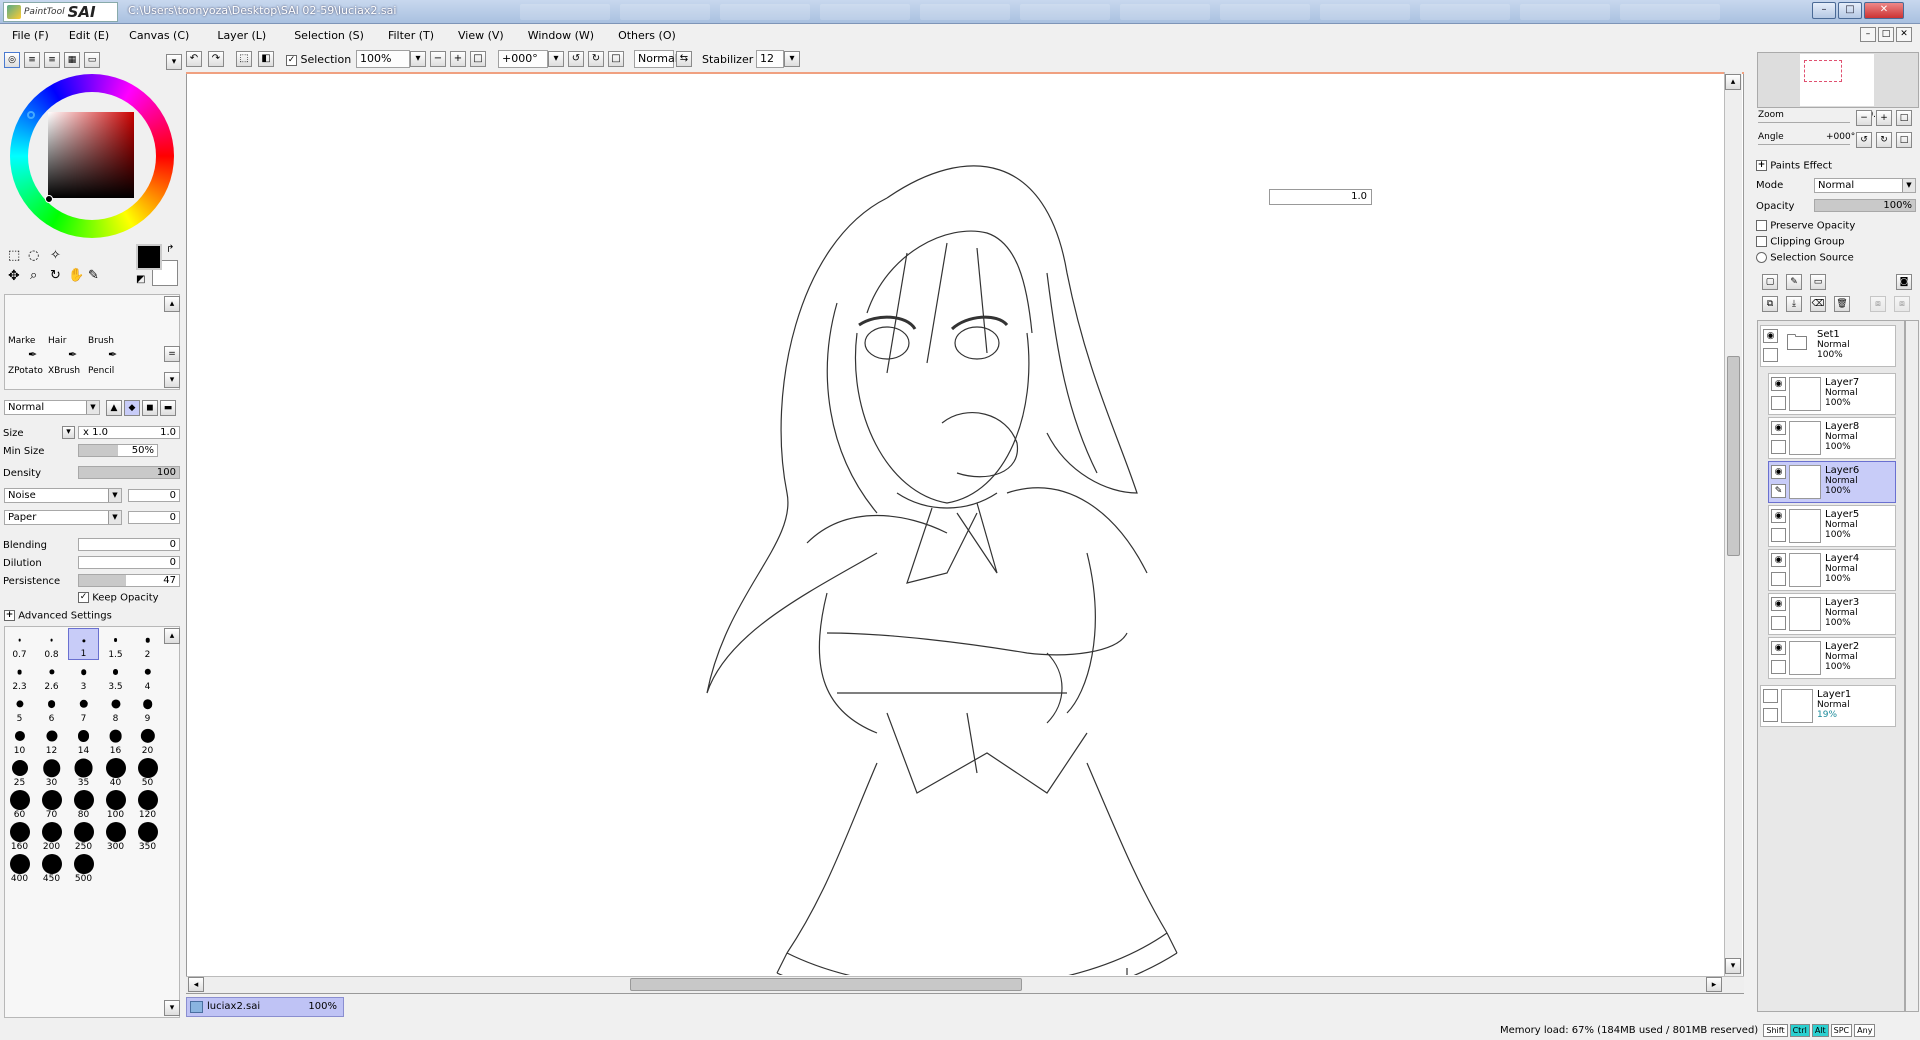 The width and height of the screenshot is (1920, 1040). Describe the element at coordinates (19, 644) in the screenshot. I see `brush-size-cell: 0.7` at that location.